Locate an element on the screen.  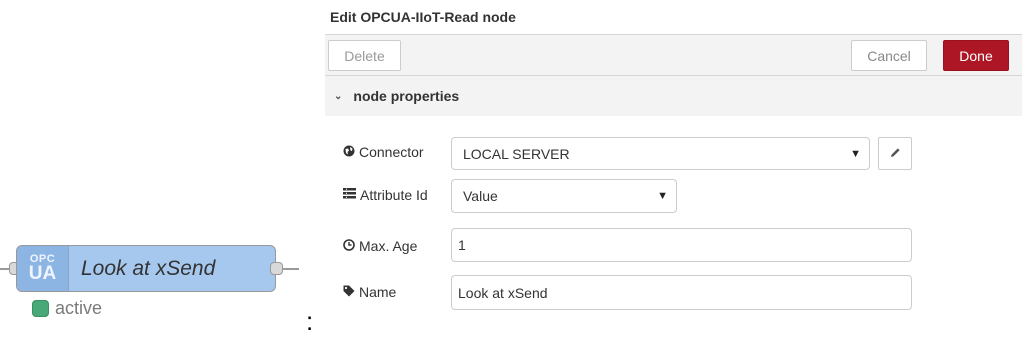
edit-connector-button is located at coordinates (895, 153).